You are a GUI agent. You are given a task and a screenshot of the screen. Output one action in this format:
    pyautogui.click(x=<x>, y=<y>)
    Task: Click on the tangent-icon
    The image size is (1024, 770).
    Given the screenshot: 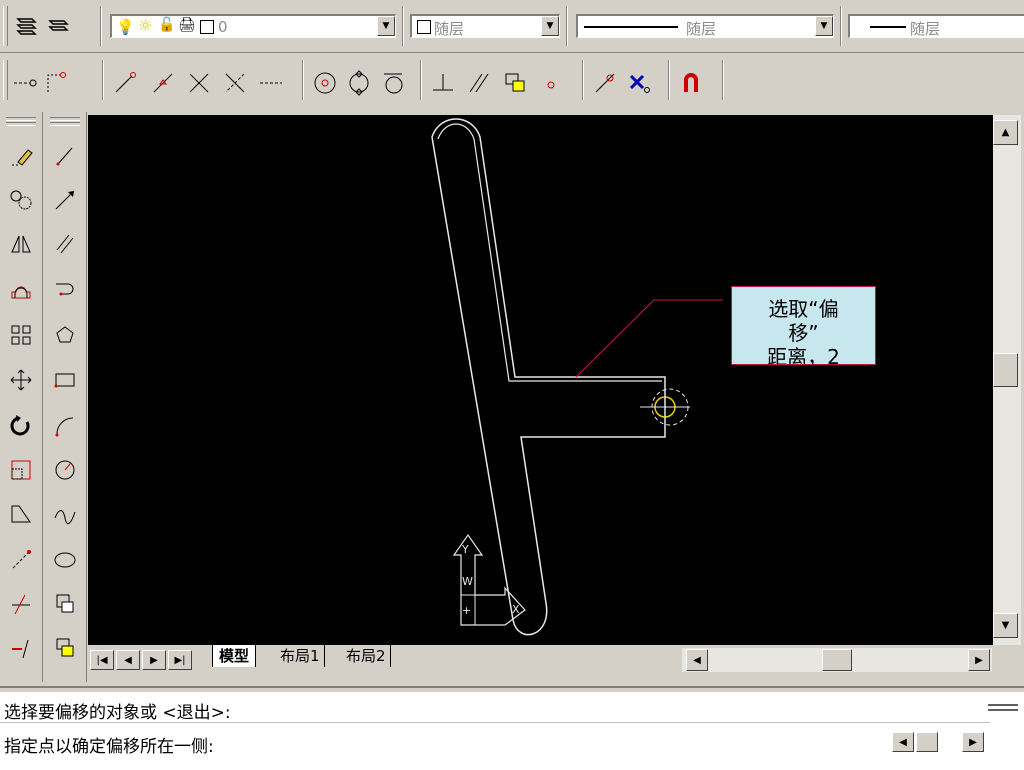 What is the action you would take?
    pyautogui.click(x=393, y=83)
    